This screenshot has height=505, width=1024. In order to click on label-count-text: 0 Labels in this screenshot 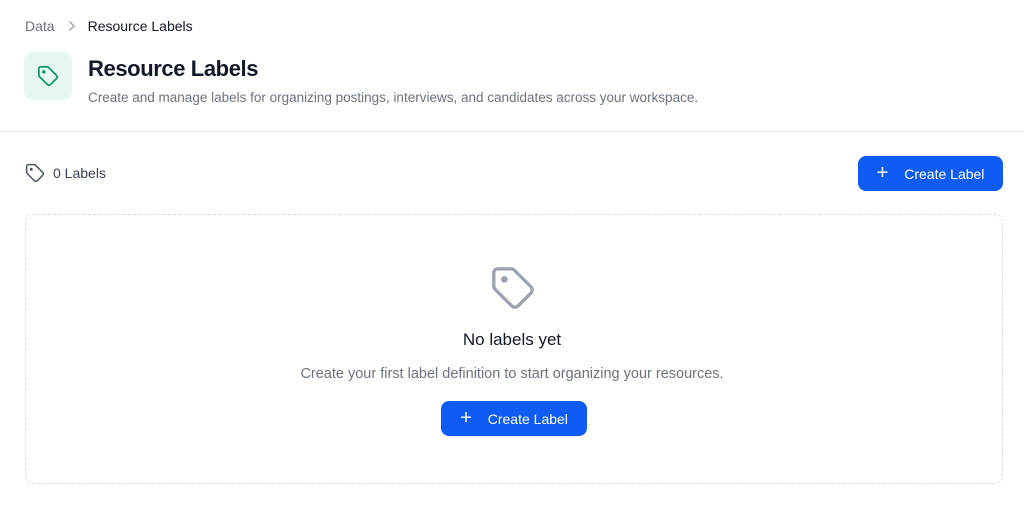, I will do `click(79, 173)`.